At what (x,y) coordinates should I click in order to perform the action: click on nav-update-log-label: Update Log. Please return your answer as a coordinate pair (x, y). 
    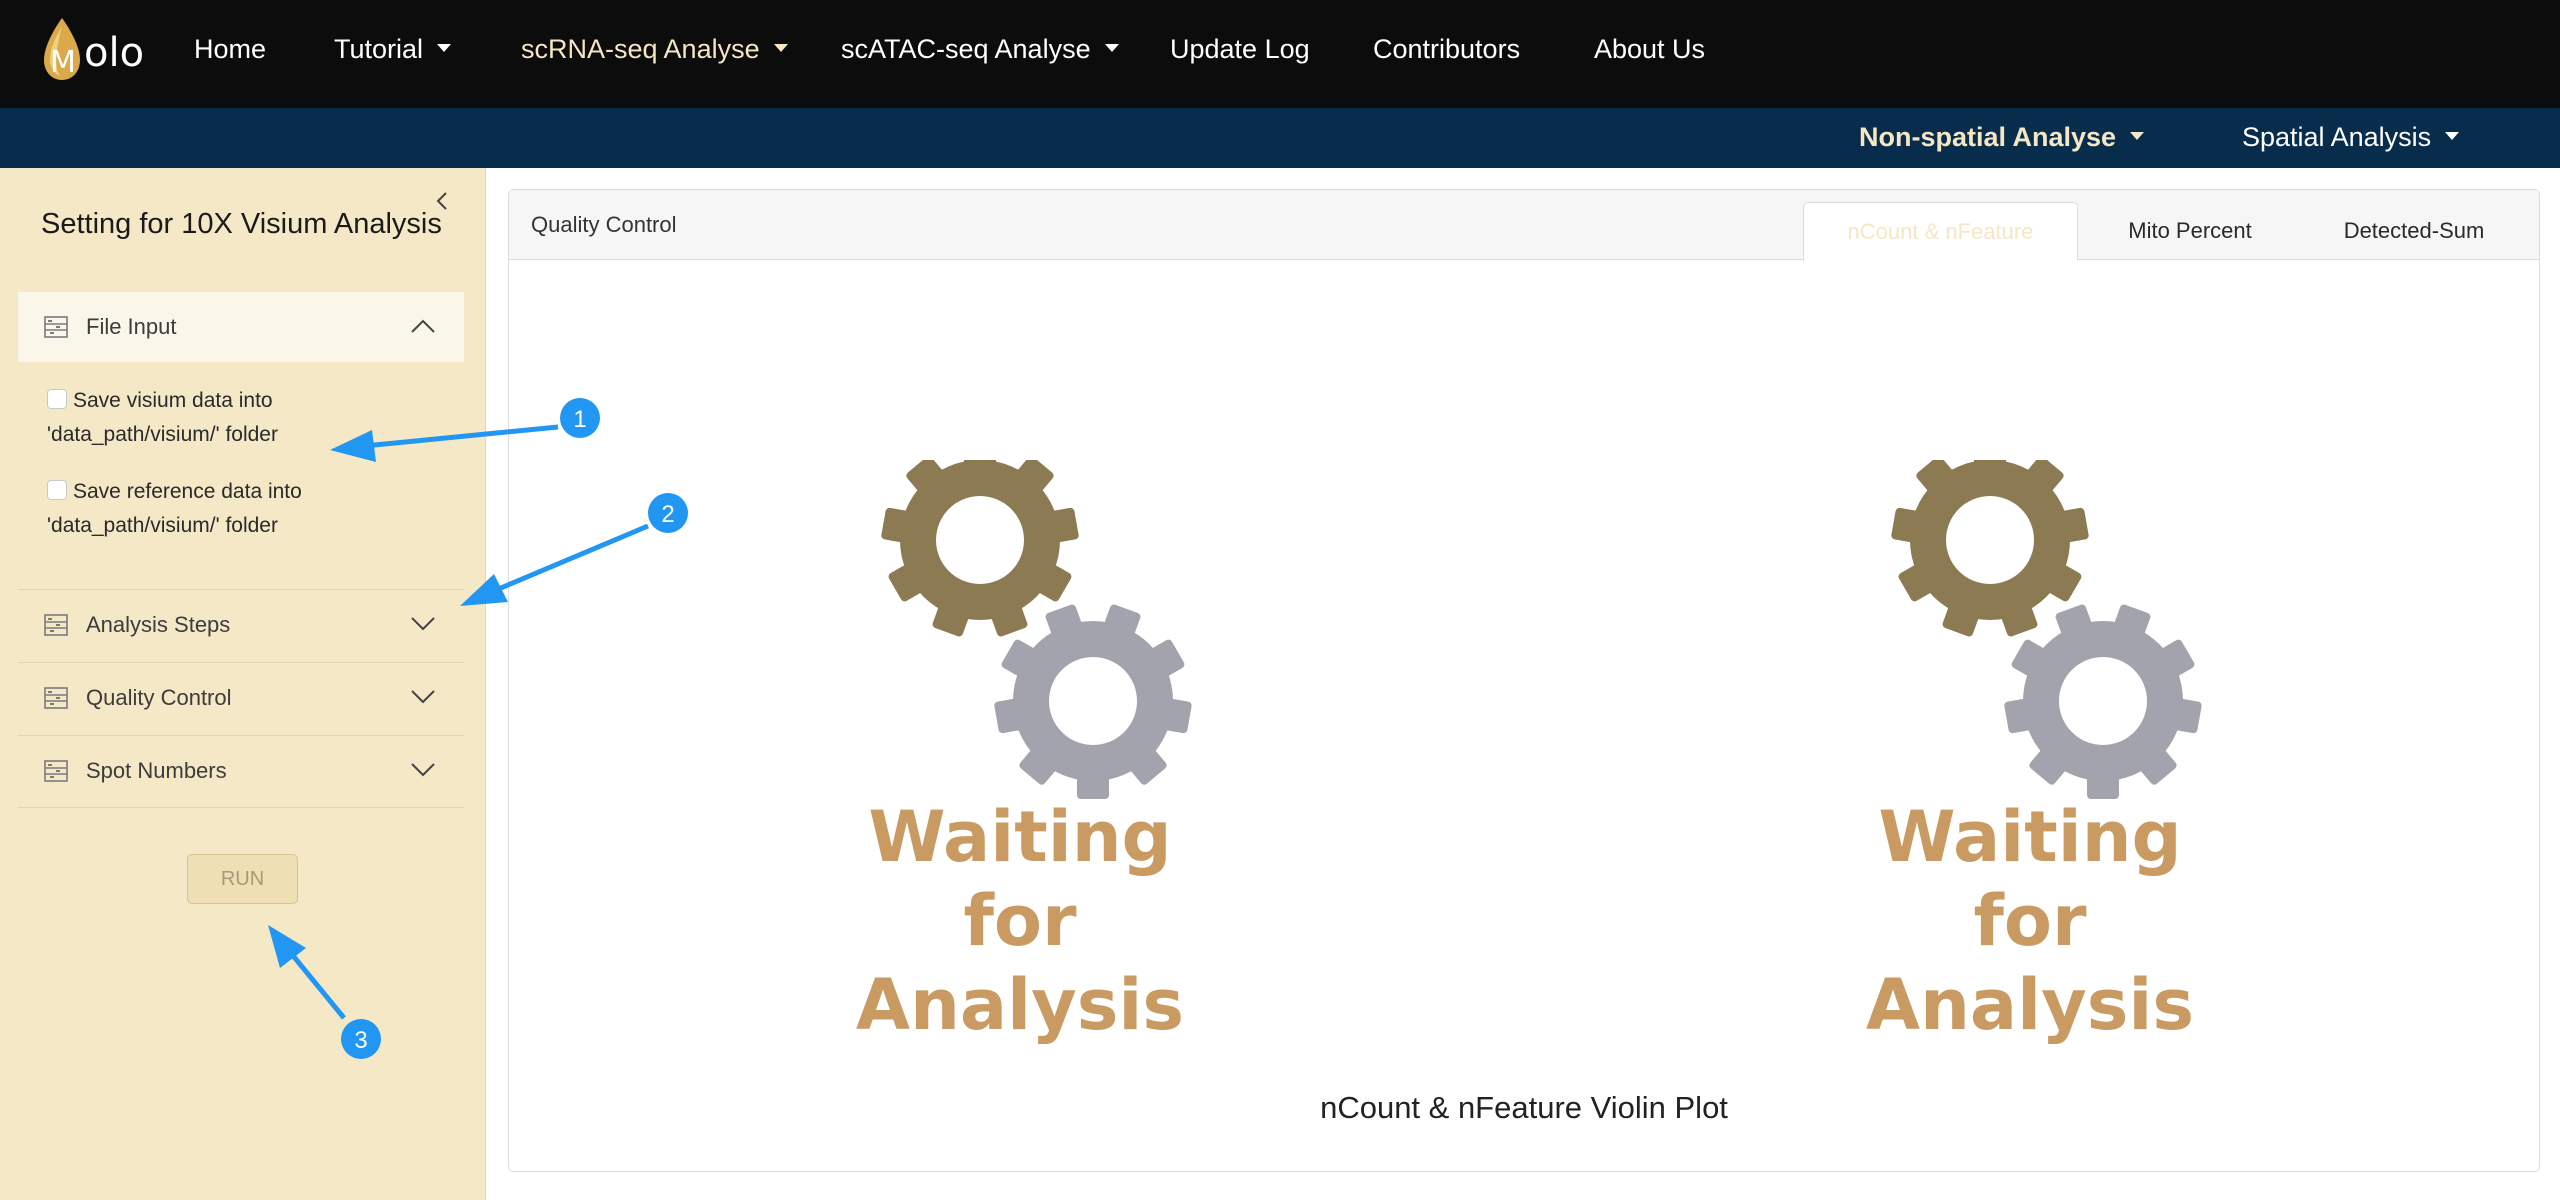
    Looking at the image, I should click on (1240, 49).